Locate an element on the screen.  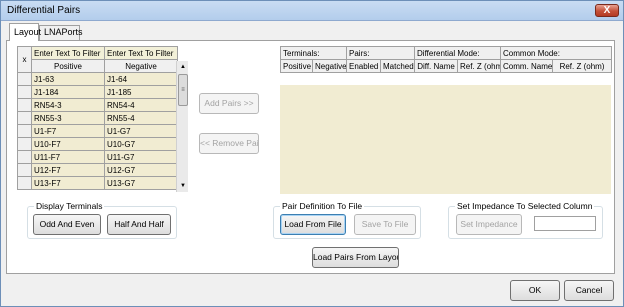
table-row: U11-F7 U11-G7 is located at coordinates (97, 157).